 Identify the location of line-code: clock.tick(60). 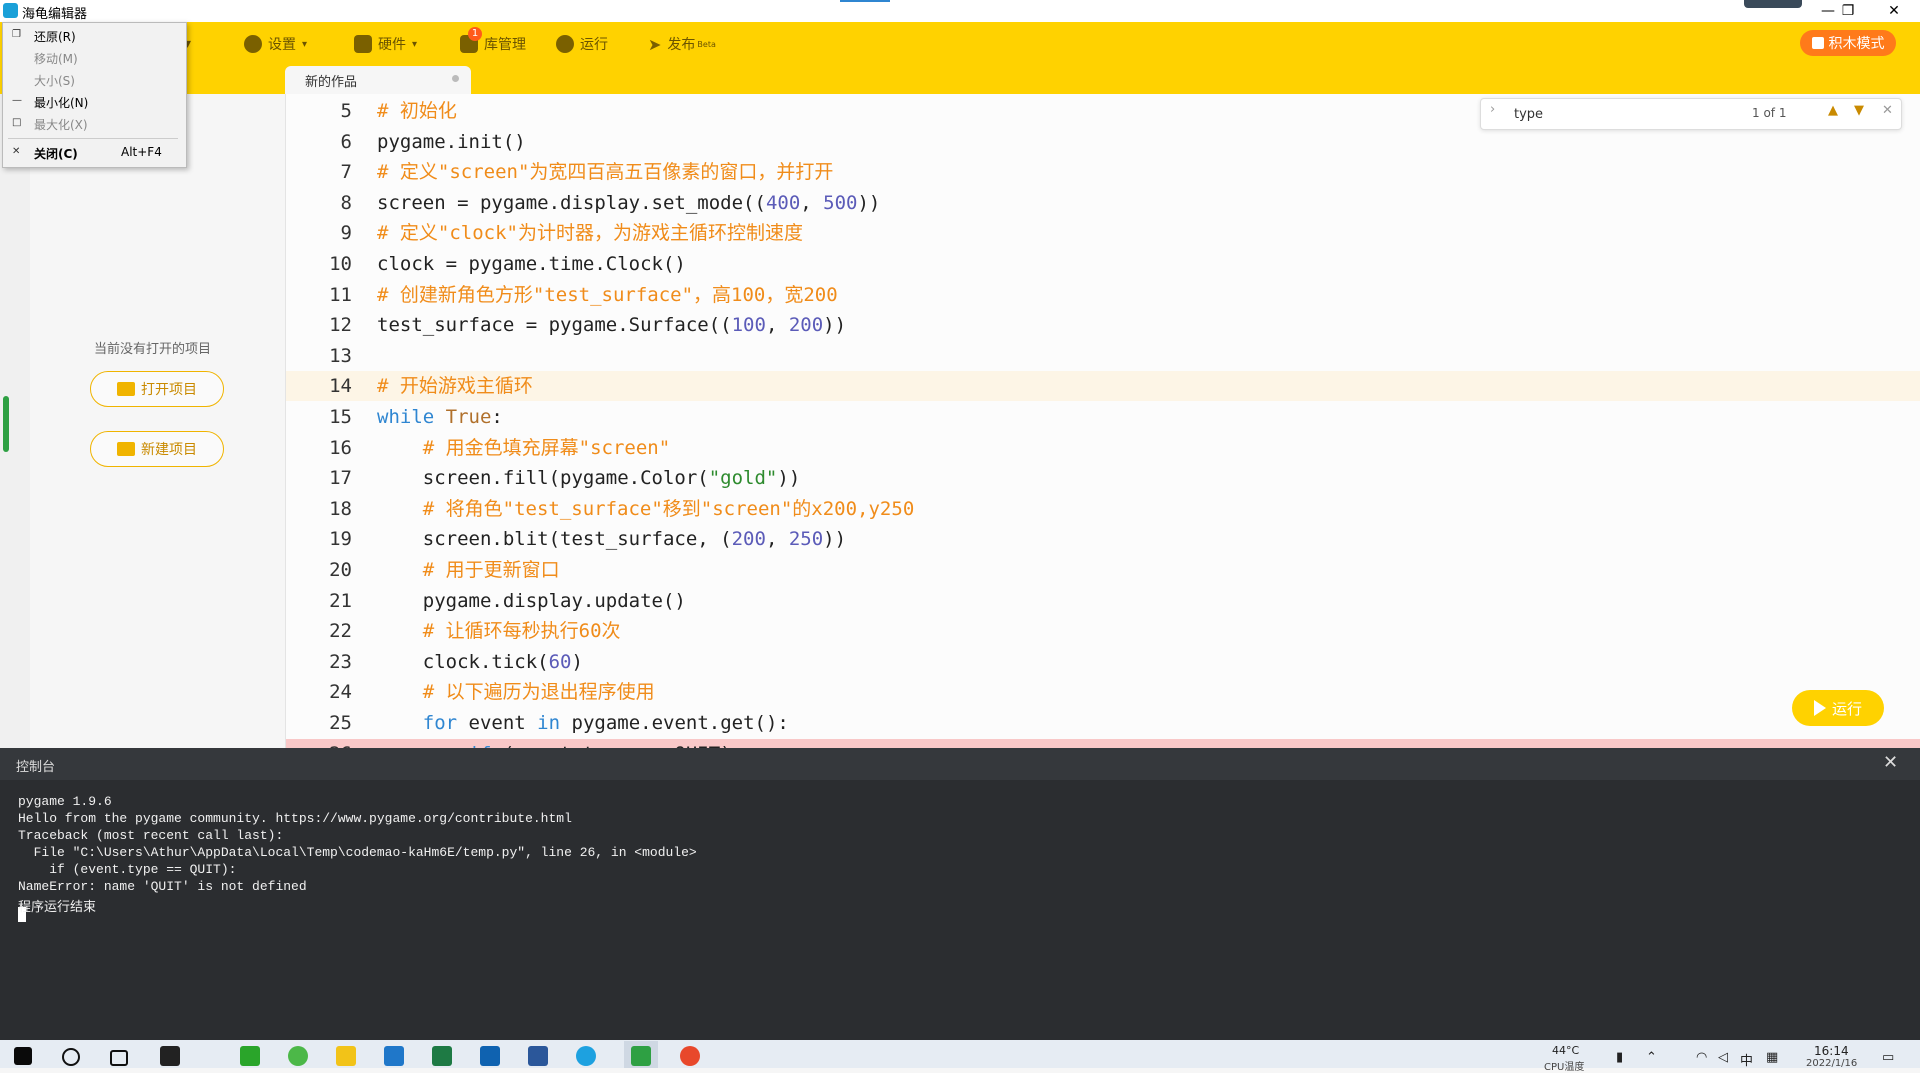
(480, 661).